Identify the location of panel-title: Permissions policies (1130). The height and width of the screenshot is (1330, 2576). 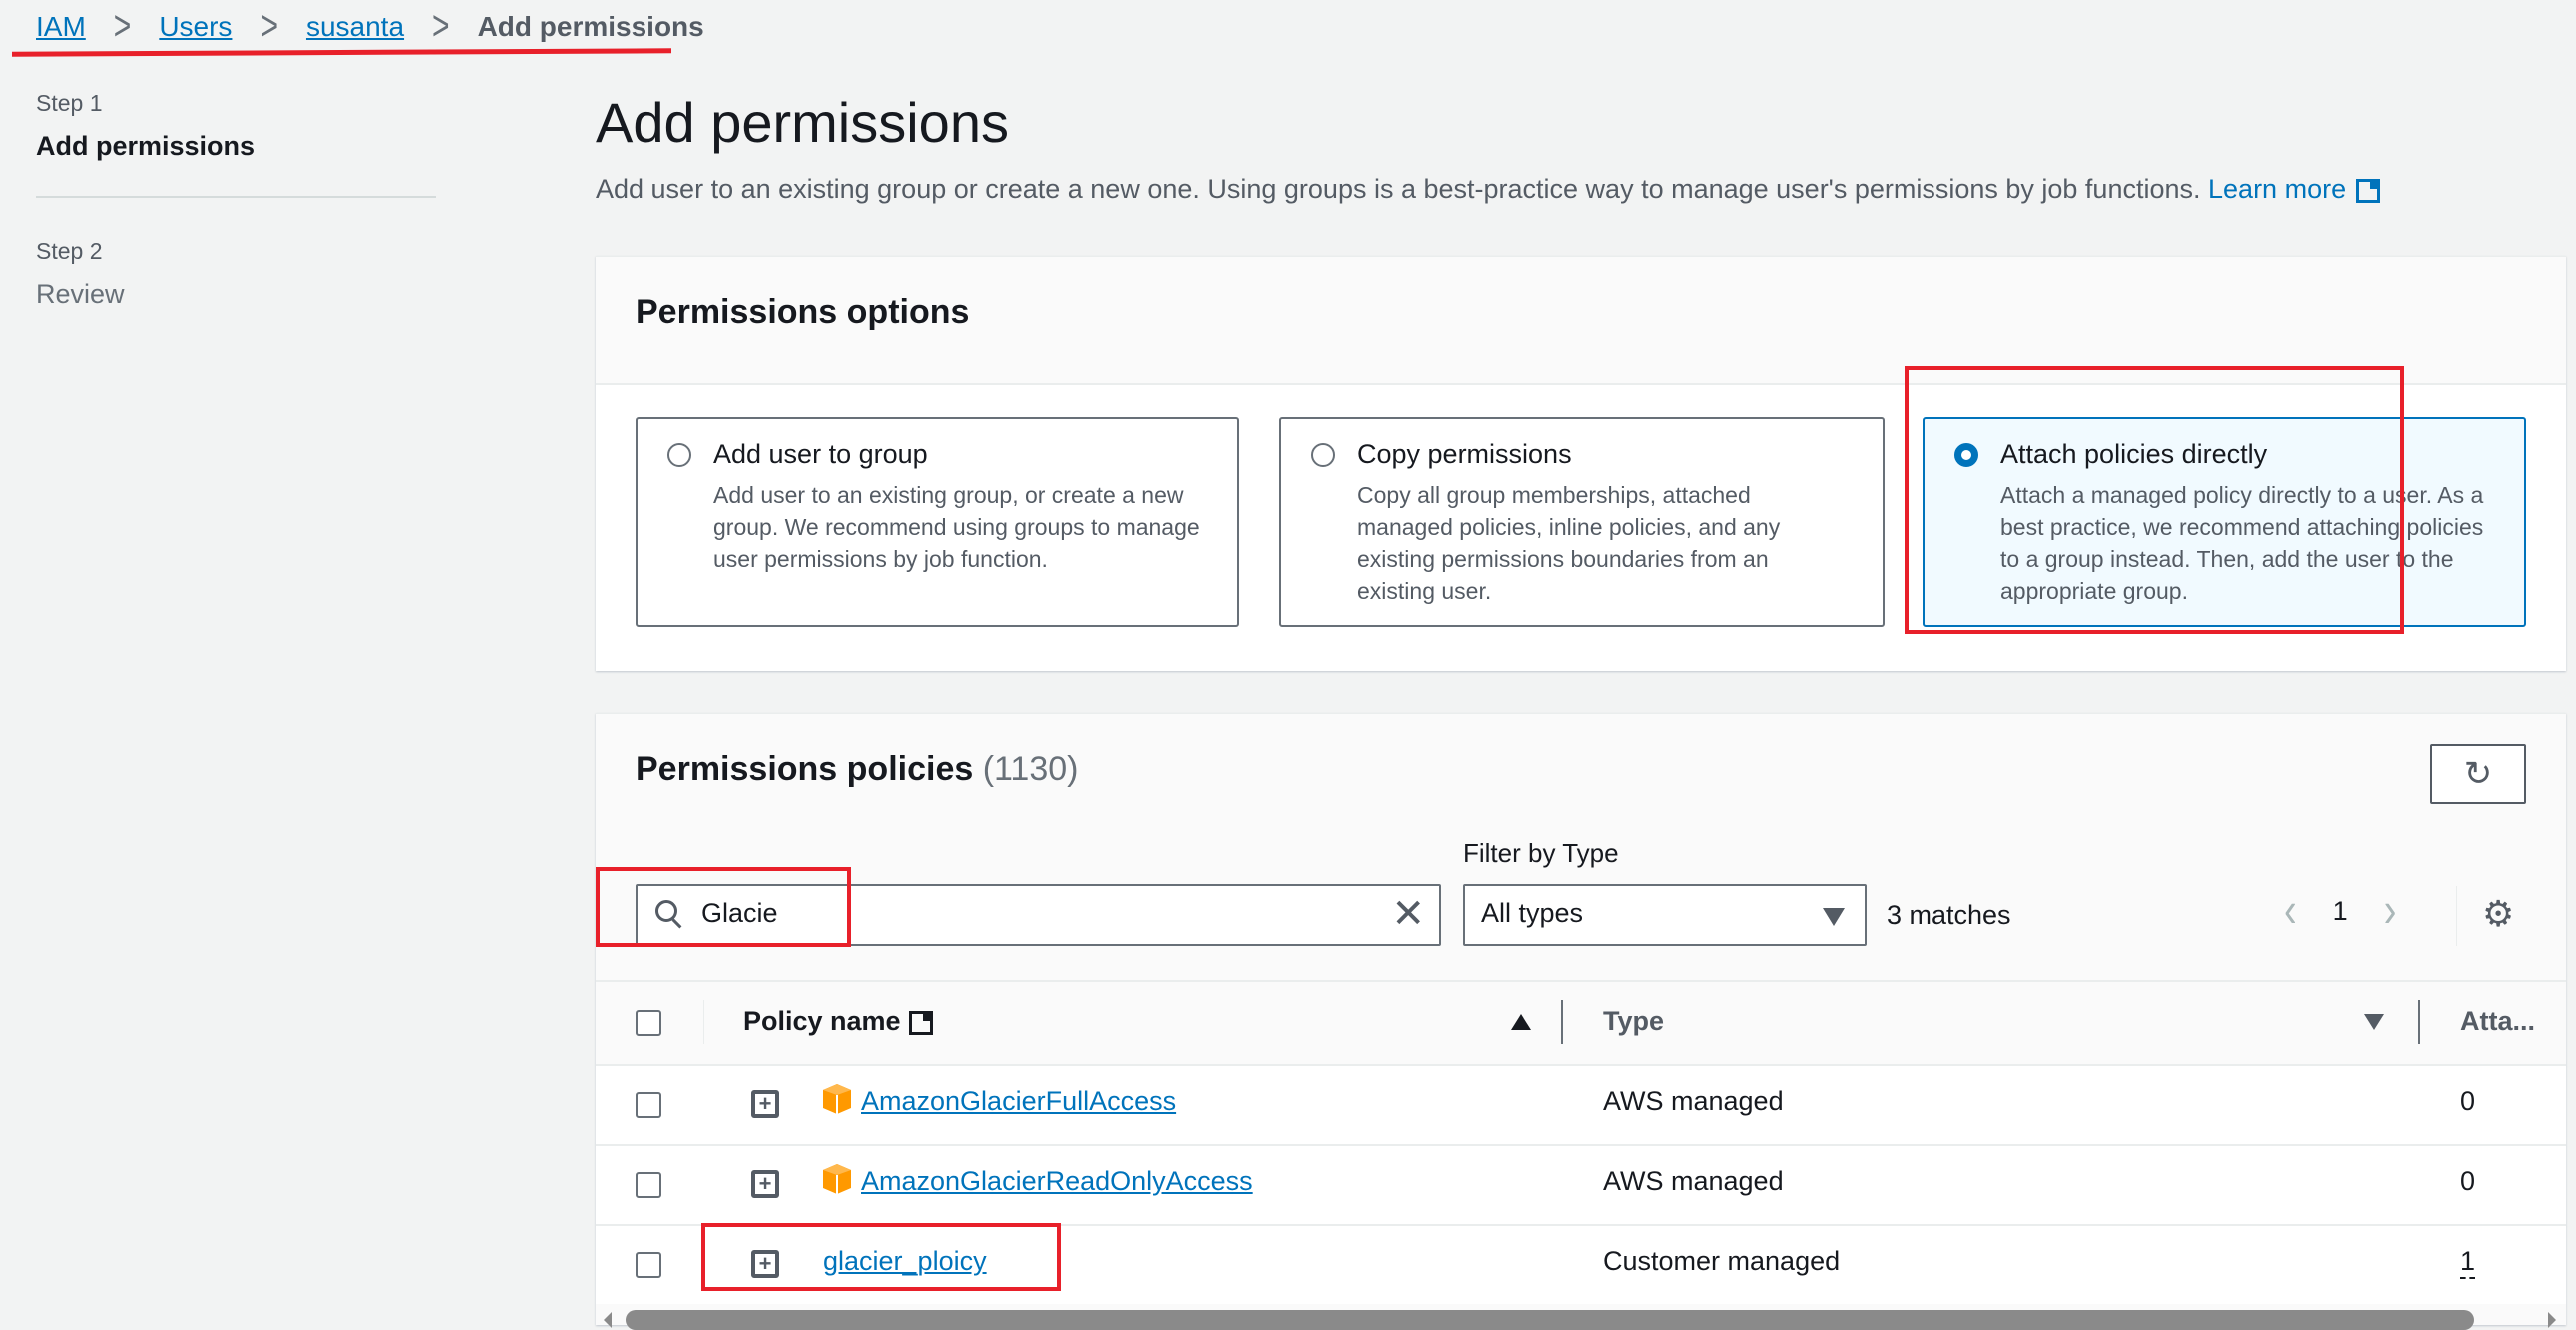
(857, 769).